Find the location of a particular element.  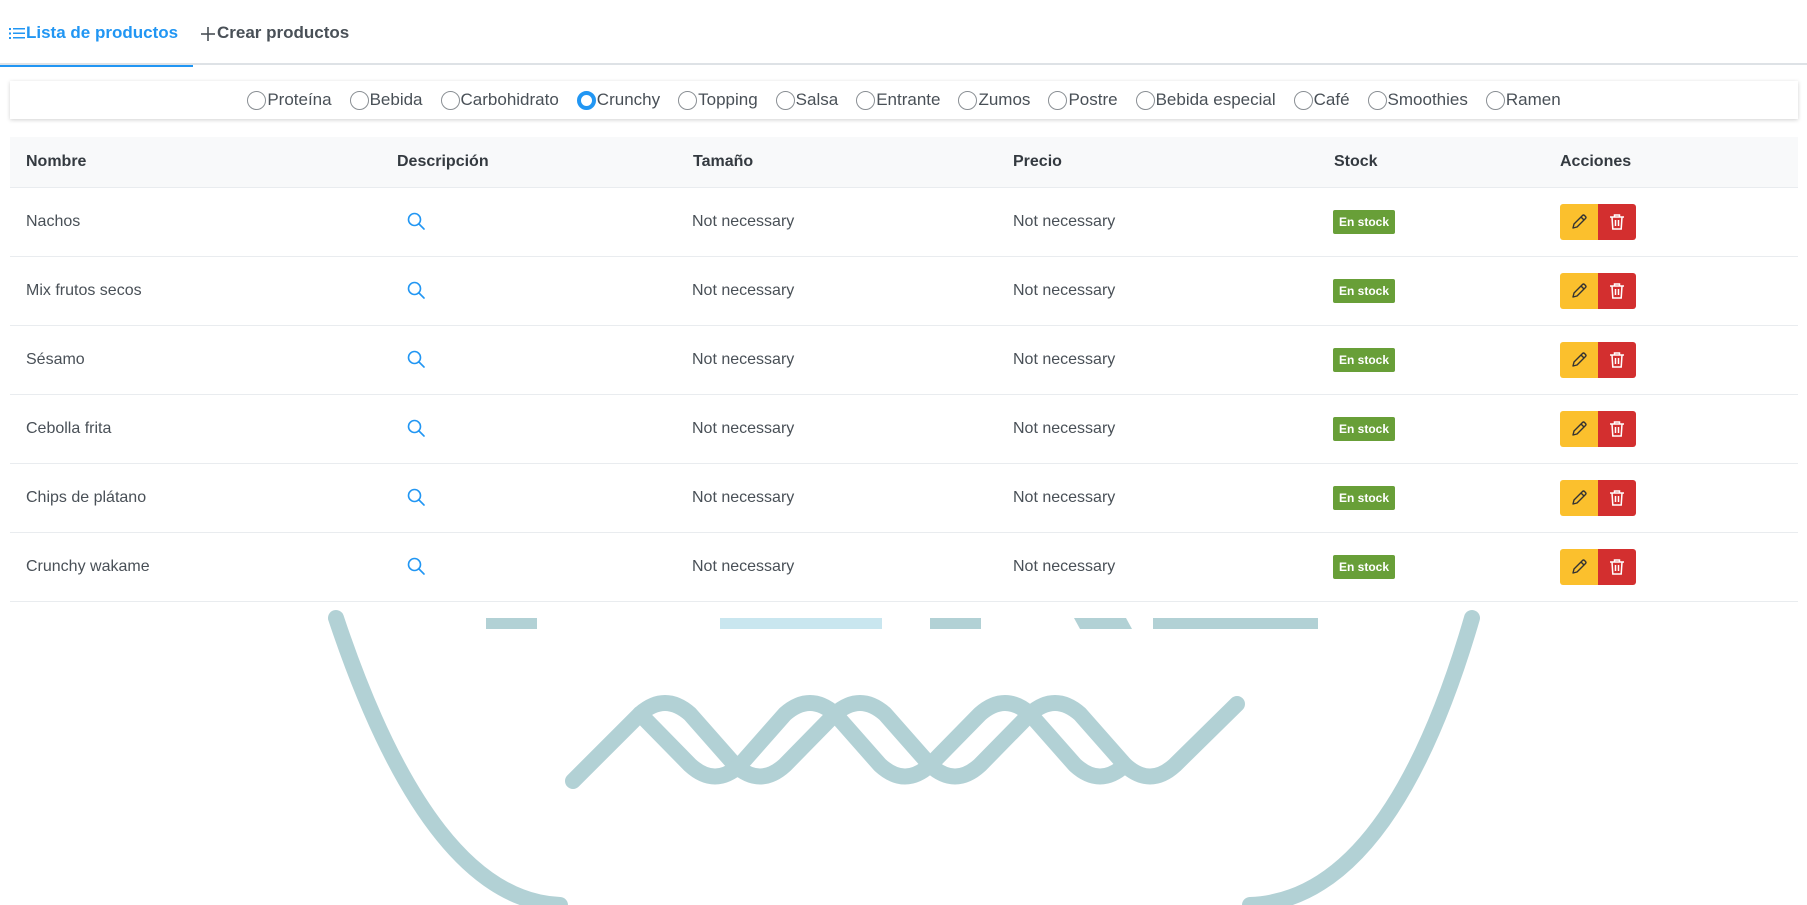

header-descripcion: Descripción is located at coordinates (443, 161).